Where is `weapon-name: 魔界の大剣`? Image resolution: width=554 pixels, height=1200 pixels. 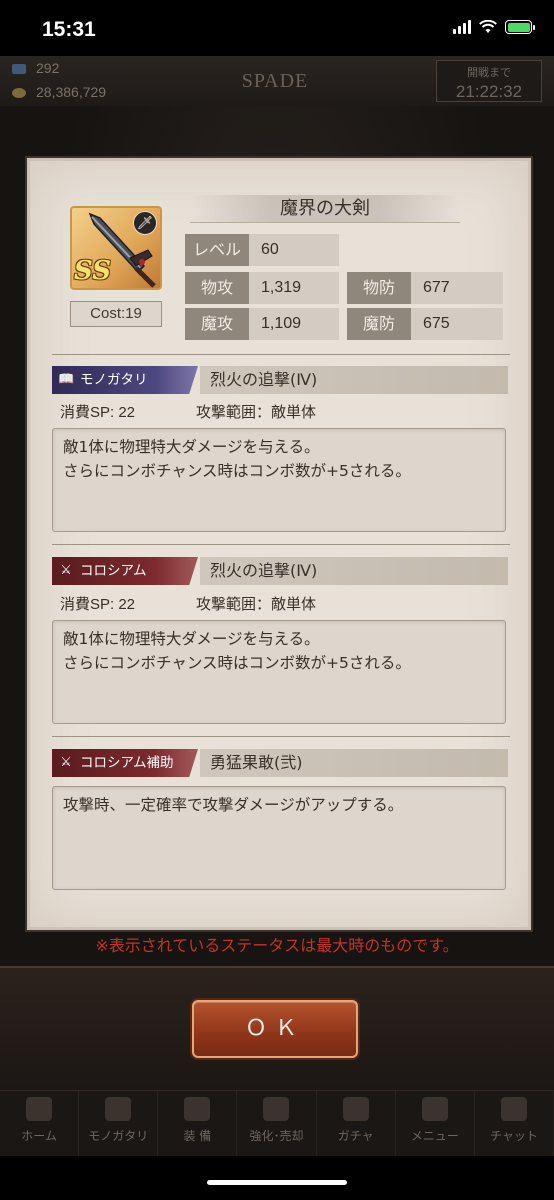 weapon-name: 魔界の大剣 is located at coordinates (325, 209).